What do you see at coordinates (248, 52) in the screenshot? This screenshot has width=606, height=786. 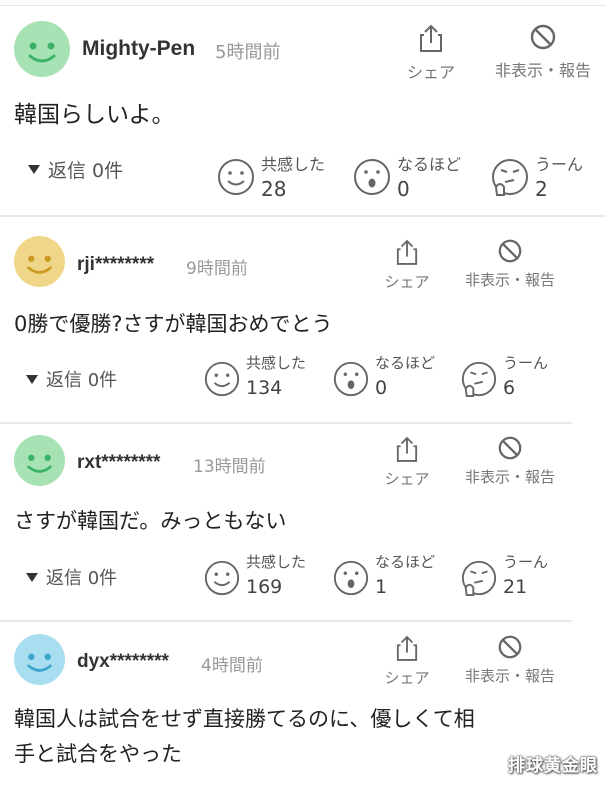 I see `timestamp: 5時間前` at bounding box center [248, 52].